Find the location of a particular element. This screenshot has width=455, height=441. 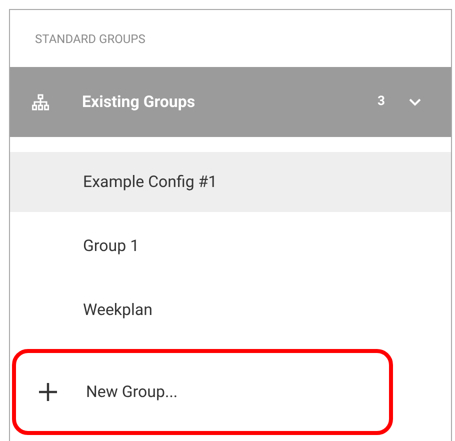

hierarchy-icon is located at coordinates (40, 102).